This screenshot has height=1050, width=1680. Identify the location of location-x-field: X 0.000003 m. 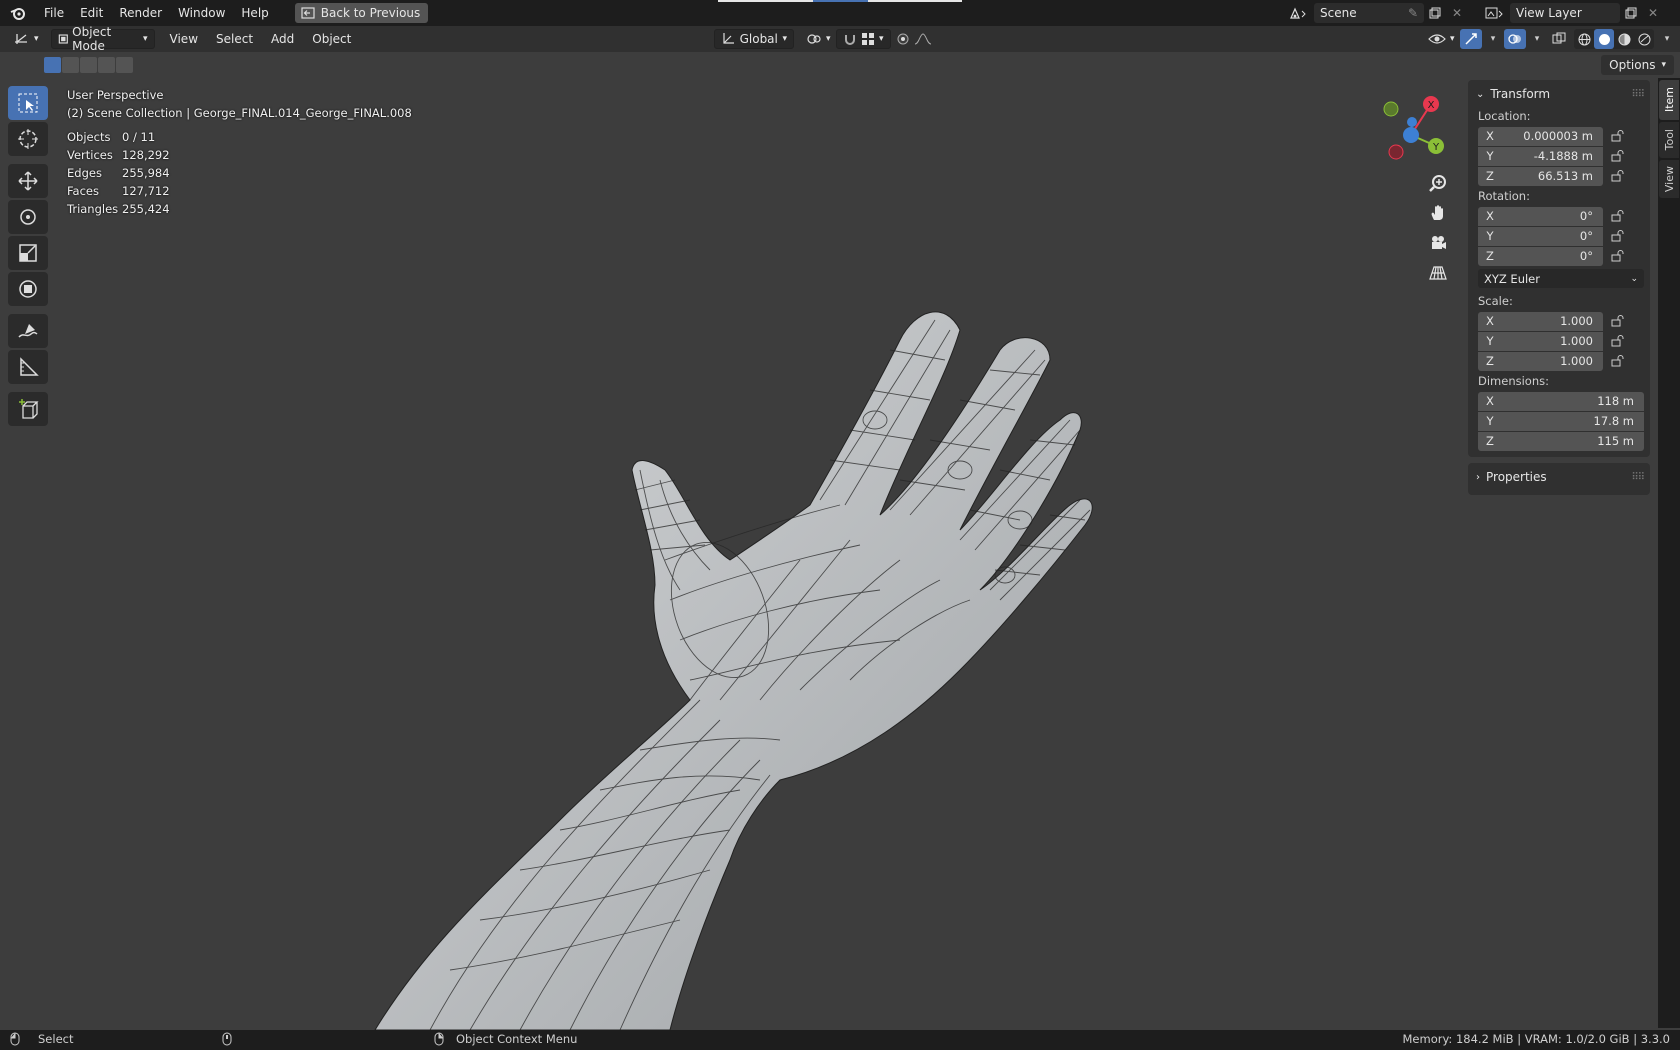
(1540, 136).